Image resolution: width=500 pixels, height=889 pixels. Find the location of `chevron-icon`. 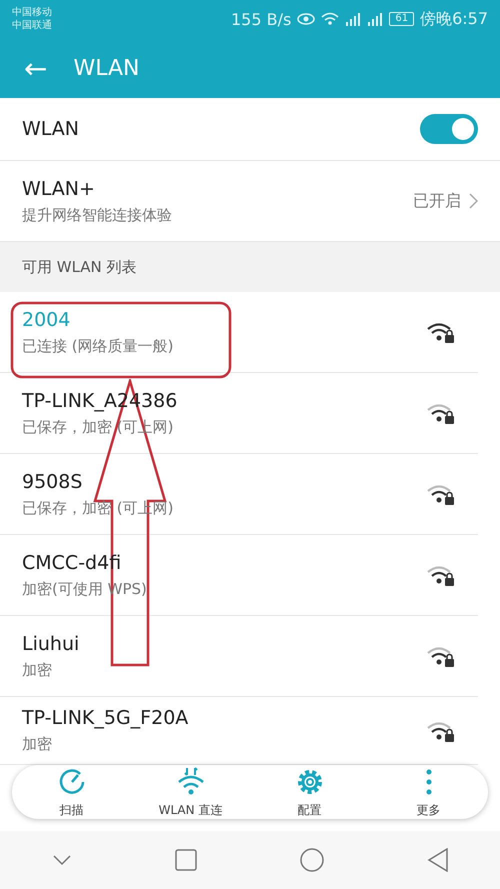

chevron-icon is located at coordinates (473, 201).